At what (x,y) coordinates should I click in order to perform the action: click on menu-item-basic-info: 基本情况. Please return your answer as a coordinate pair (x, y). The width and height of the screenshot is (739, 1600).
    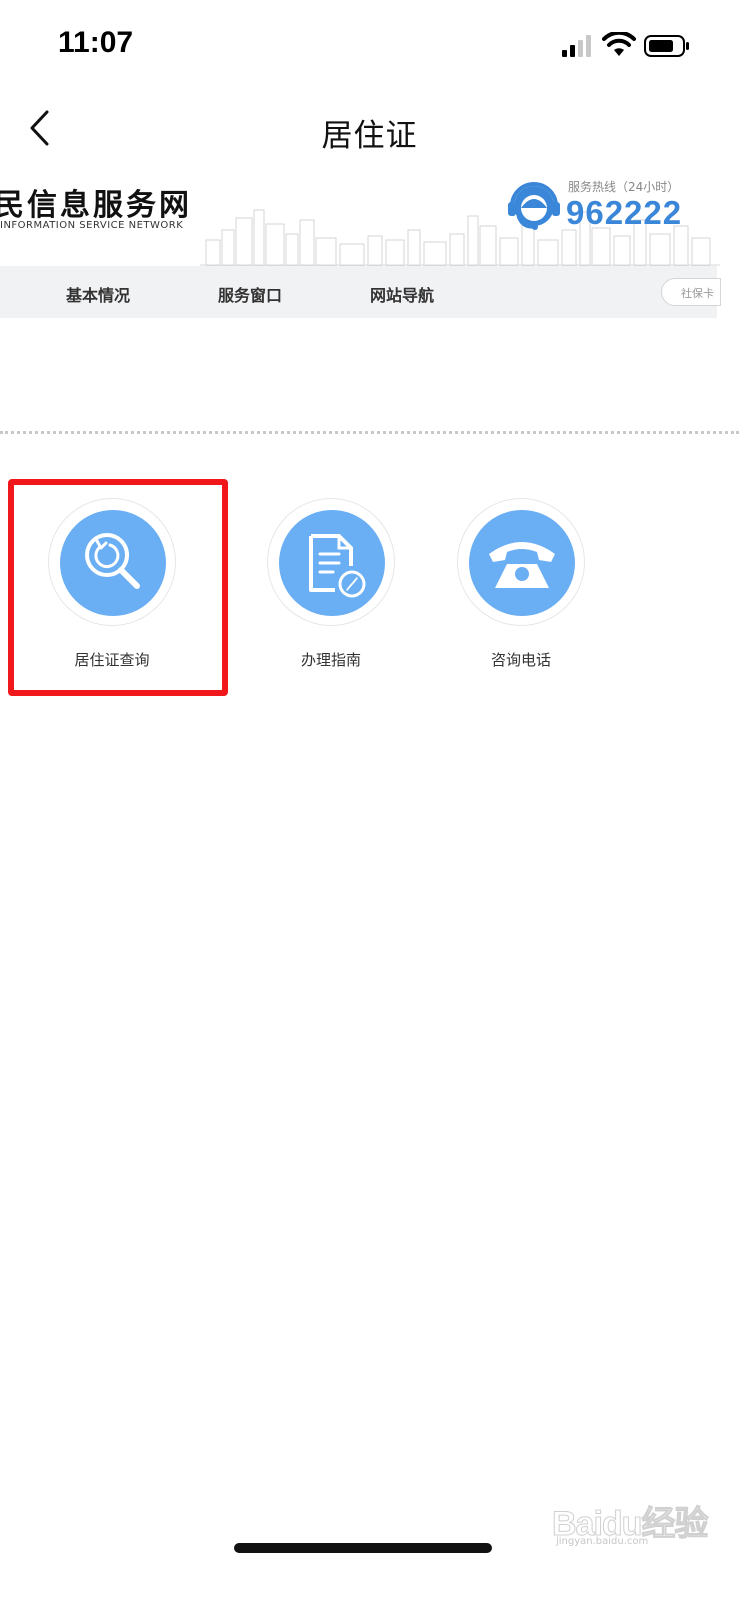
    Looking at the image, I should click on (98, 294).